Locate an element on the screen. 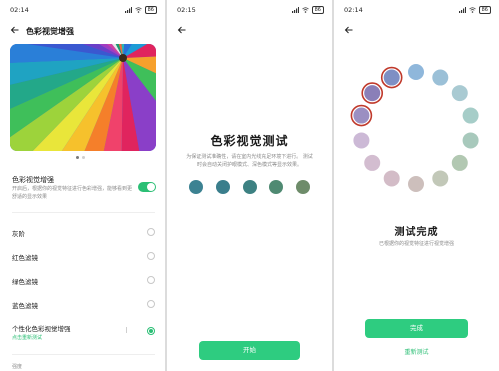 The width and height of the screenshot is (499, 371). carousel-dot is located at coordinates (83, 157).